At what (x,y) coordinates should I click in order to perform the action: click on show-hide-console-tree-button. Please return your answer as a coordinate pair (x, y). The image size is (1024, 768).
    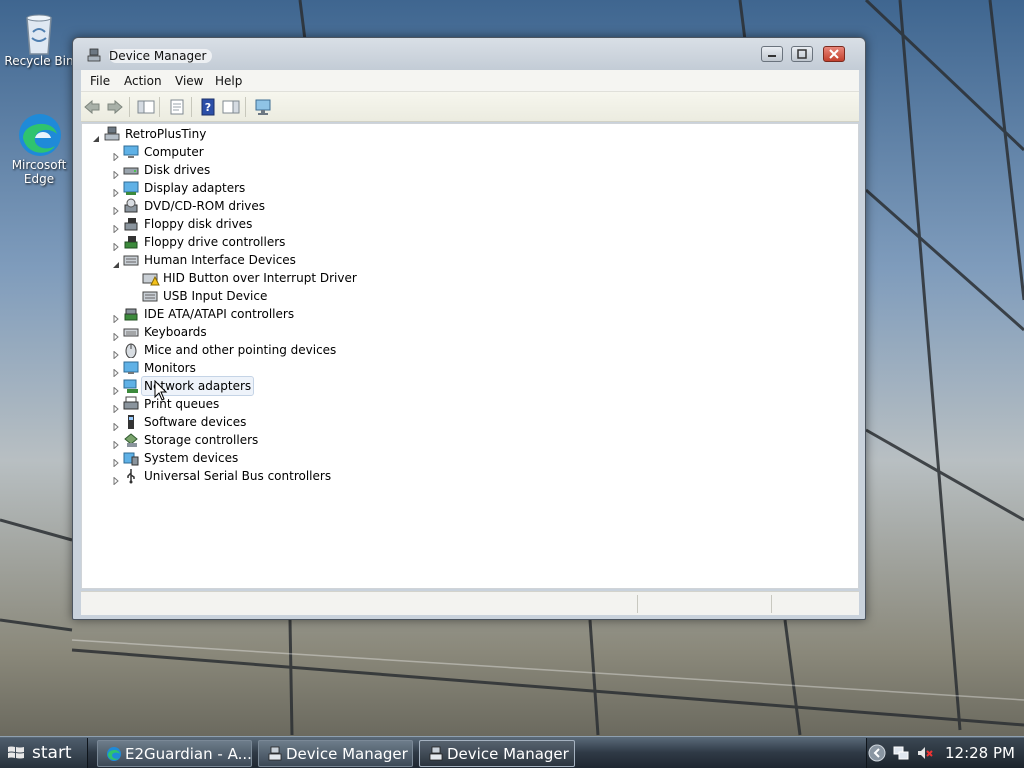
    Looking at the image, I should click on (146, 107).